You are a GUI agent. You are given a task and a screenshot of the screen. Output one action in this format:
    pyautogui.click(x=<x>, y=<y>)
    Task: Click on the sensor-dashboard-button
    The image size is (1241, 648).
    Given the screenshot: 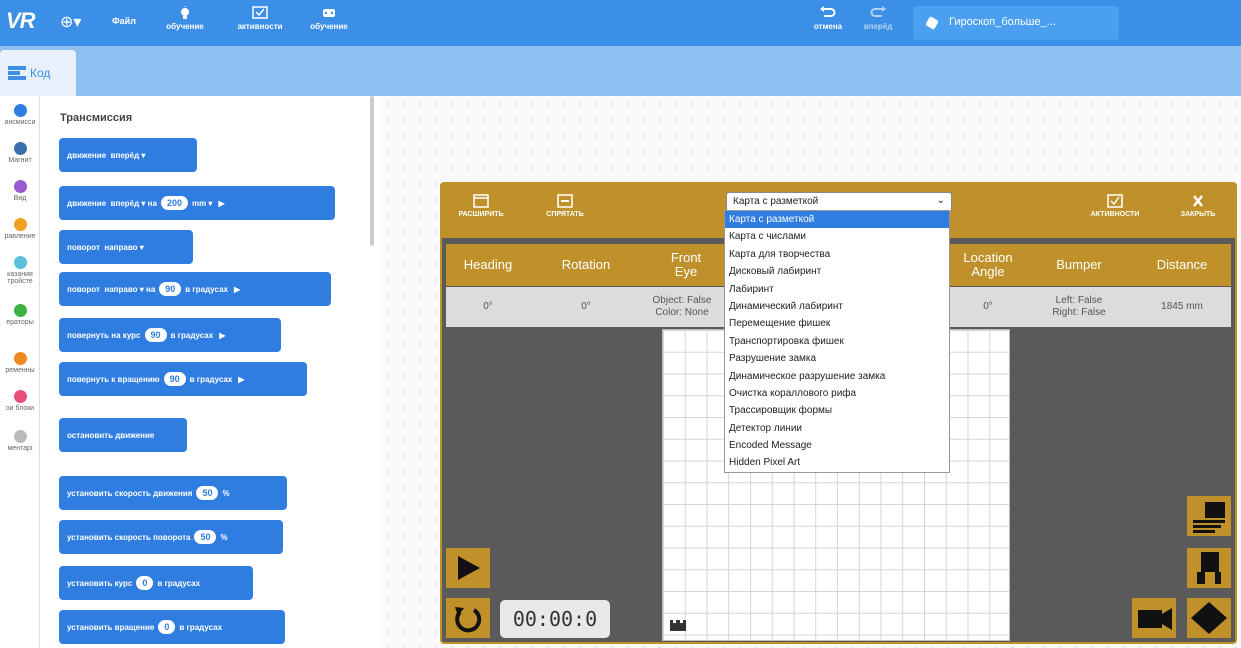 What is the action you would take?
    pyautogui.click(x=1209, y=516)
    